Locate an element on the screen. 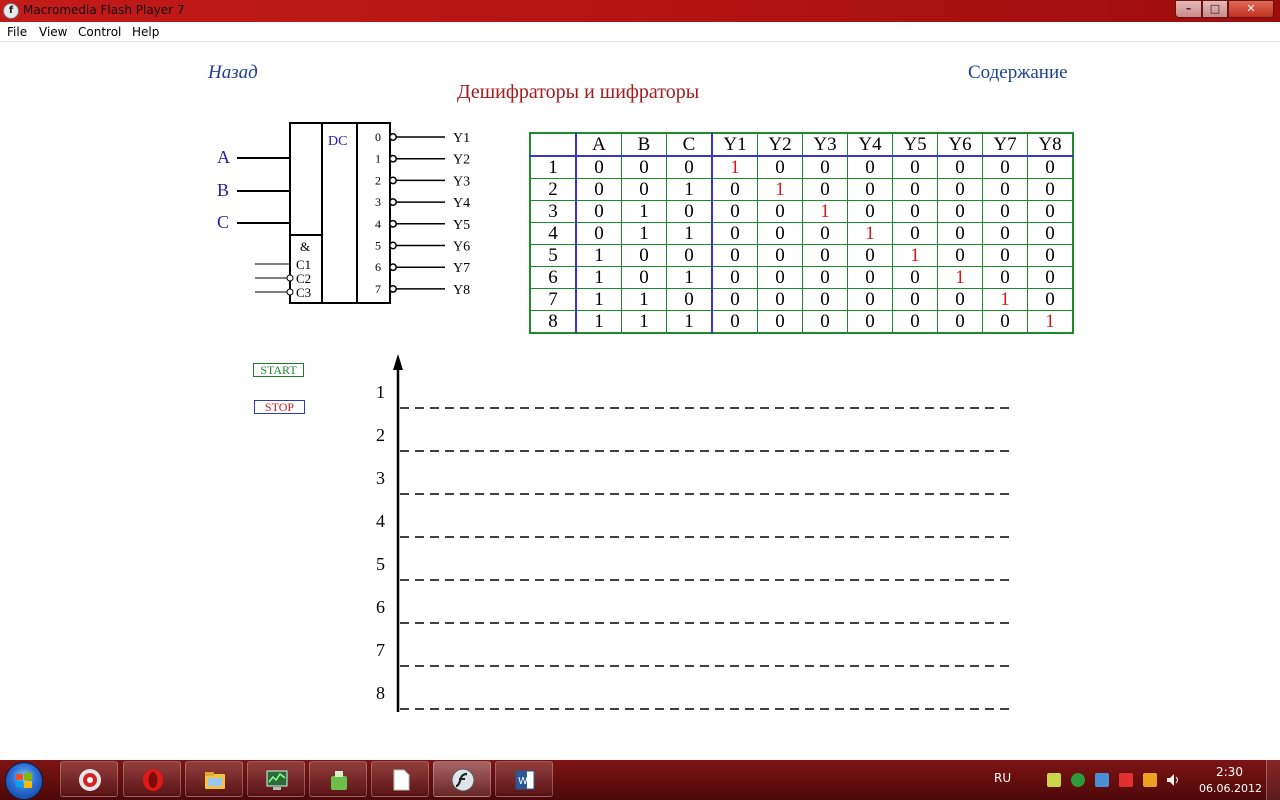 The image size is (1280, 800). taskbar-recycle is located at coordinates (338, 779).